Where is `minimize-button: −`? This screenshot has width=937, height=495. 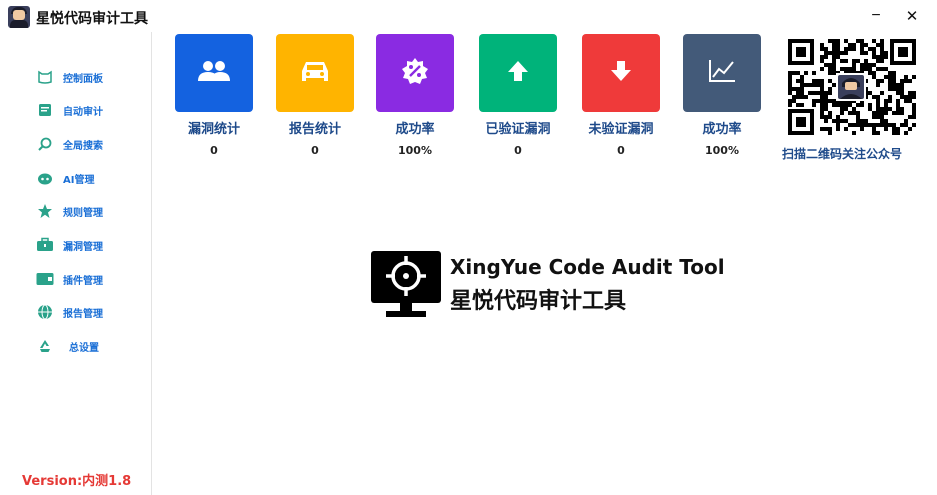 minimize-button: − is located at coordinates (876, 16).